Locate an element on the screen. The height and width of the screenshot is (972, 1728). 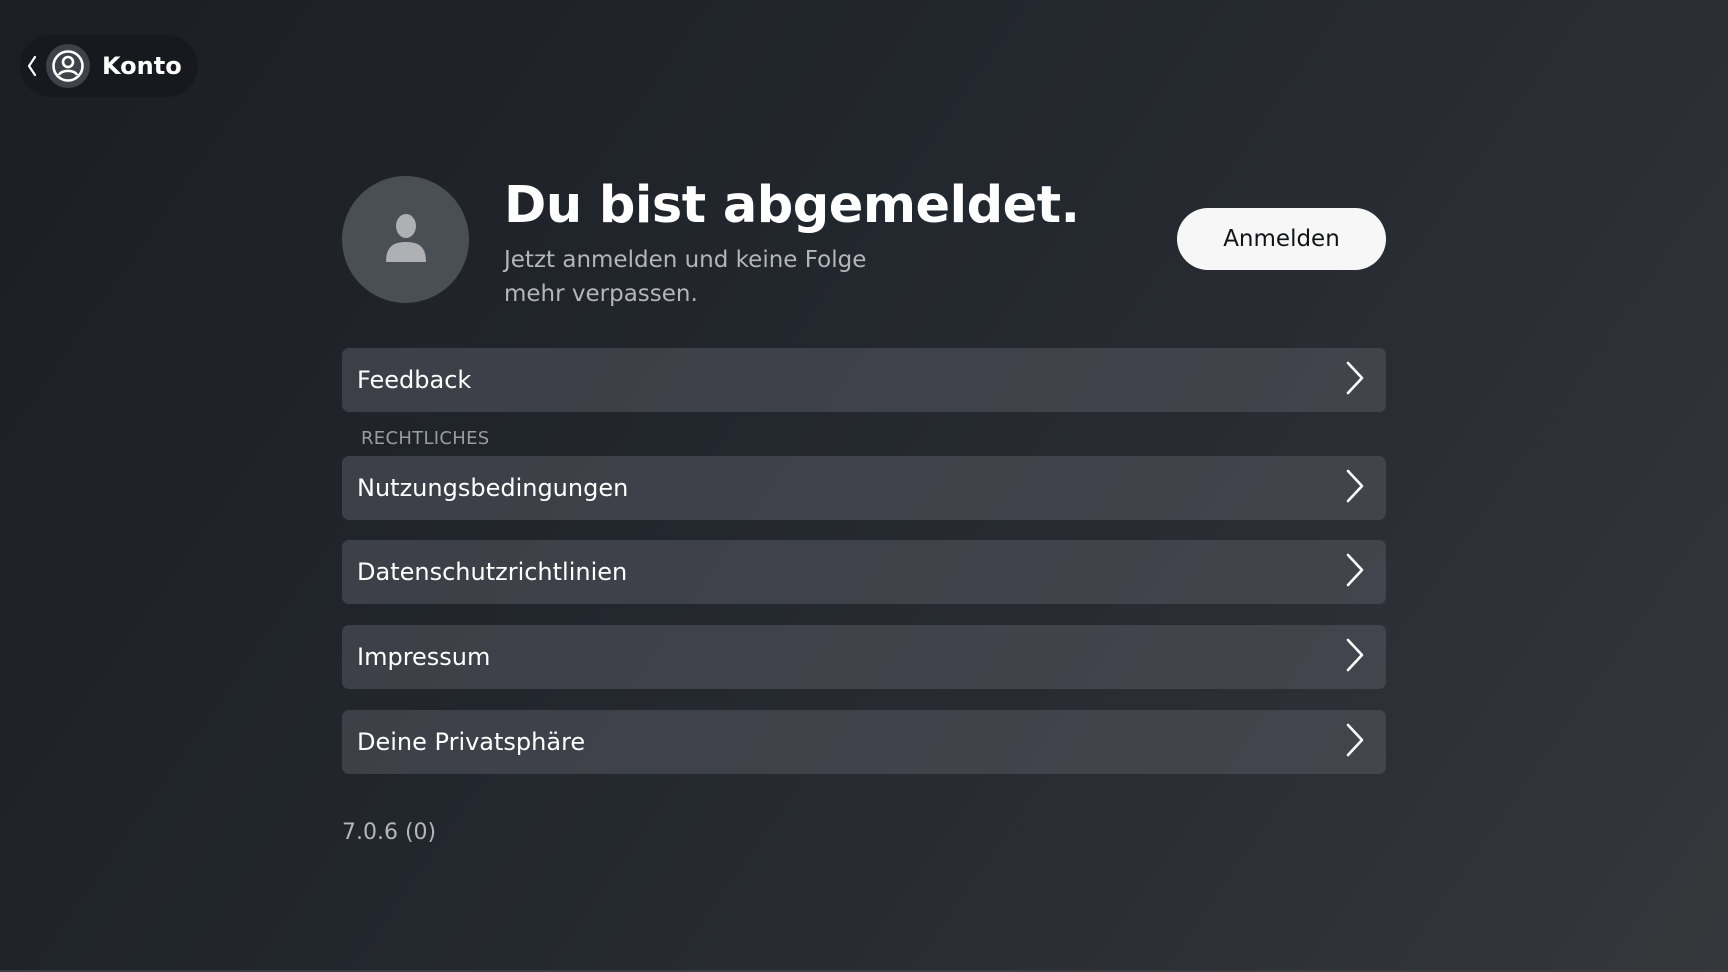
nav-title: Konto is located at coordinates (142, 66).